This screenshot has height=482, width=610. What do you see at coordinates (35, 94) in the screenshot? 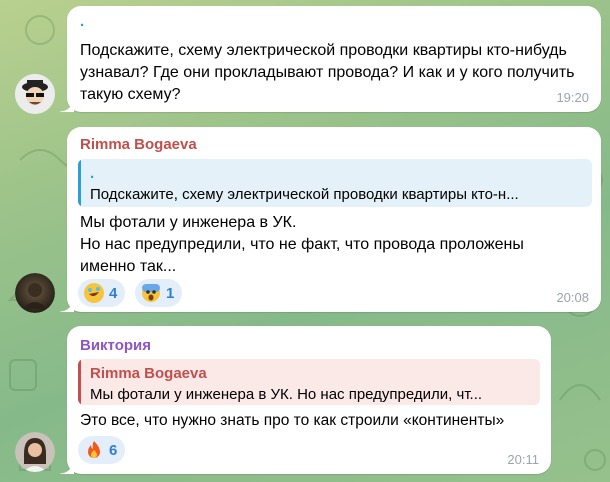
I see `avatar-man-with-sunglasses` at bounding box center [35, 94].